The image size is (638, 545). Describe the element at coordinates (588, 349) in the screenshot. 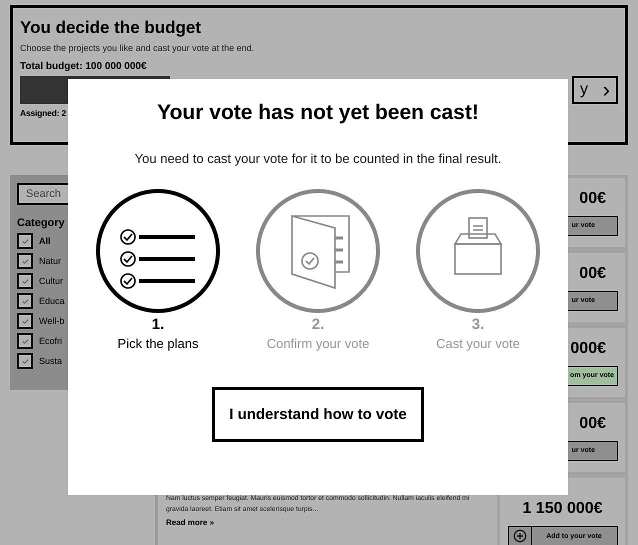

I see `project-price: 000€` at that location.